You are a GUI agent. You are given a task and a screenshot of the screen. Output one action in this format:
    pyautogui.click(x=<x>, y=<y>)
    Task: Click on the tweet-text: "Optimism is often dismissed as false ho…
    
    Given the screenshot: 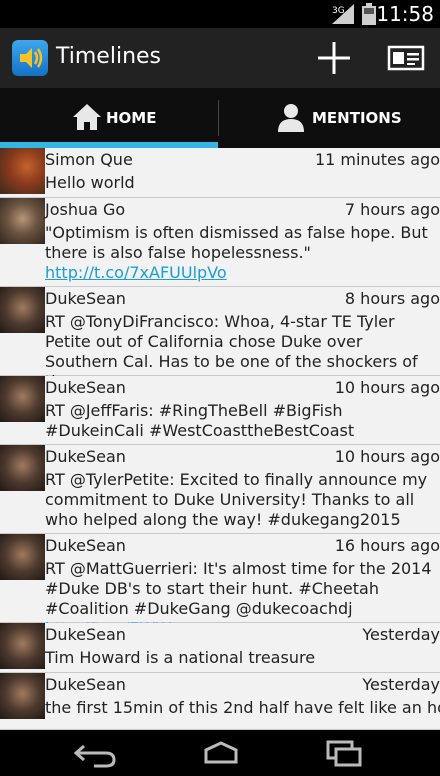 What is the action you would take?
    pyautogui.click(x=236, y=252)
    